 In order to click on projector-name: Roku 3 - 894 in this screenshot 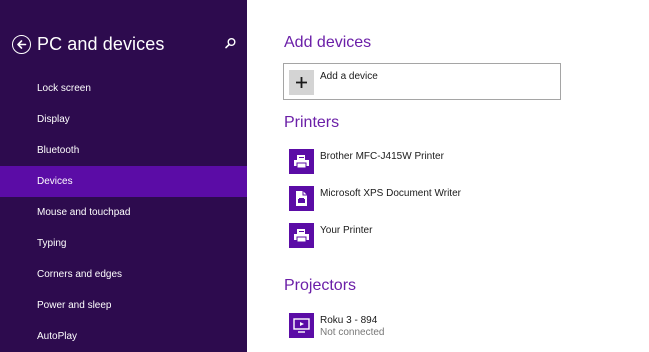, I will do `click(349, 320)`.